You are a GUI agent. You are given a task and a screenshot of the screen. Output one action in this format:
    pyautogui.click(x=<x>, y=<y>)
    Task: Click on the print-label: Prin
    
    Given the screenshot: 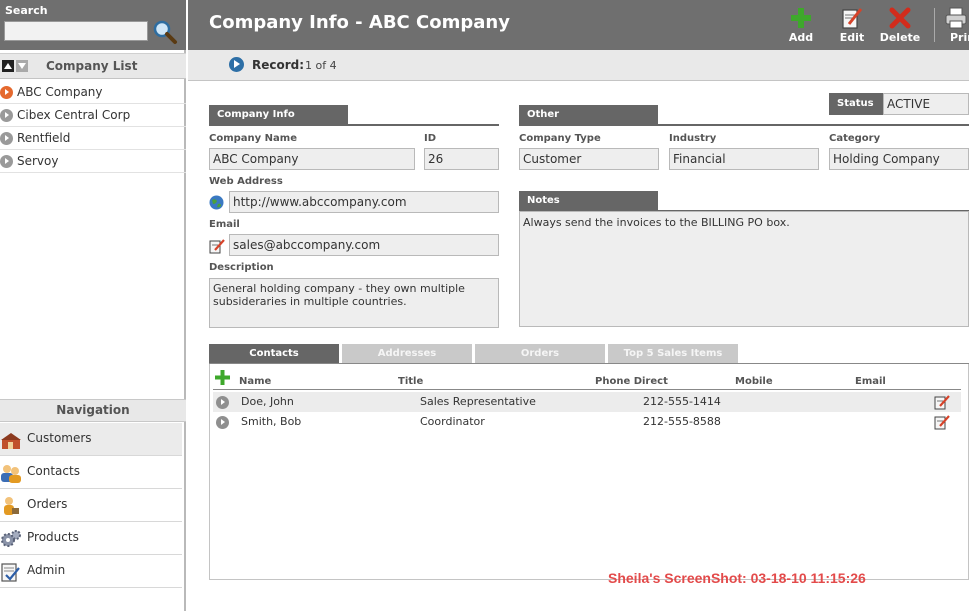 What is the action you would take?
    pyautogui.click(x=959, y=37)
    